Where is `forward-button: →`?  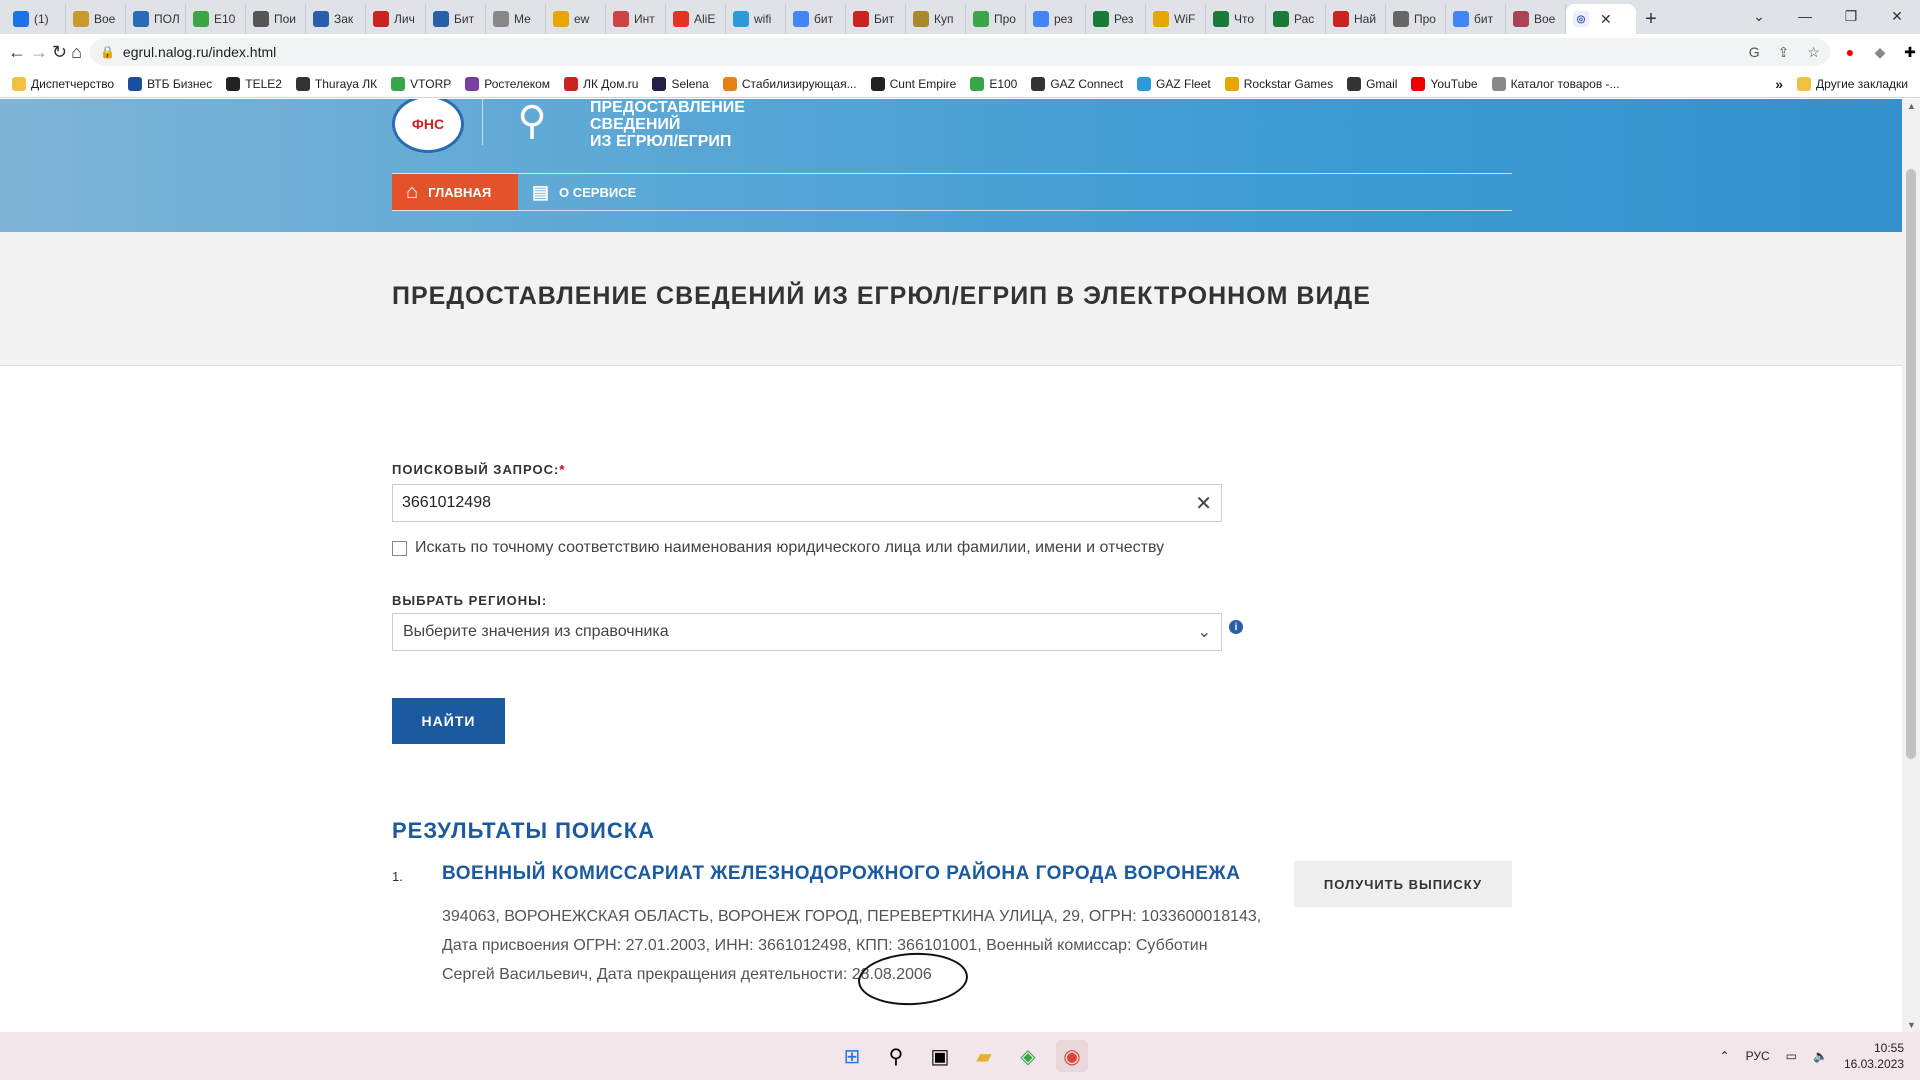
forward-button: → is located at coordinates (39, 52).